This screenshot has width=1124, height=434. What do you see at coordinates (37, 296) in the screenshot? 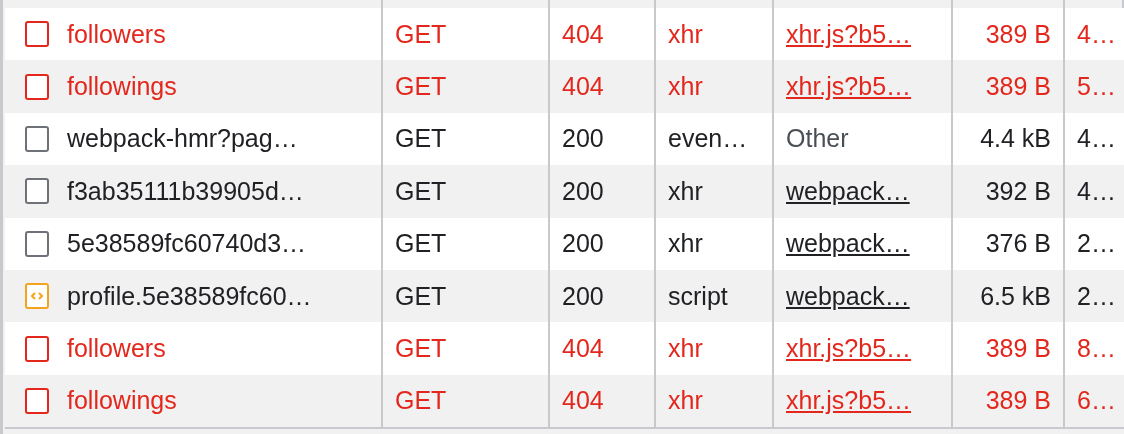
I see `script-file-icon` at bounding box center [37, 296].